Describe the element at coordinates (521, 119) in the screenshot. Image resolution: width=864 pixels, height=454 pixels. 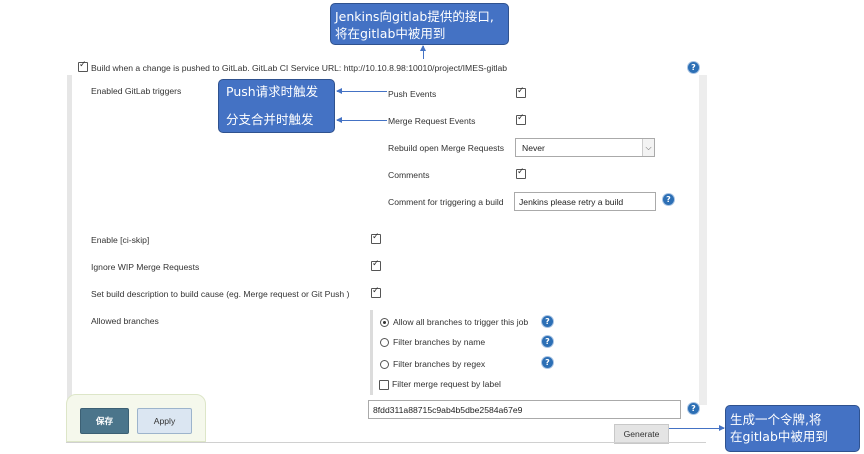
I see `merge-request-events-checkbox` at that location.